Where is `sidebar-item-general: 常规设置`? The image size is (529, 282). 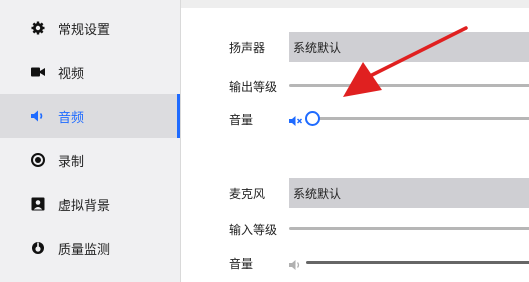 sidebar-item-general: 常规设置 is located at coordinates (90, 28).